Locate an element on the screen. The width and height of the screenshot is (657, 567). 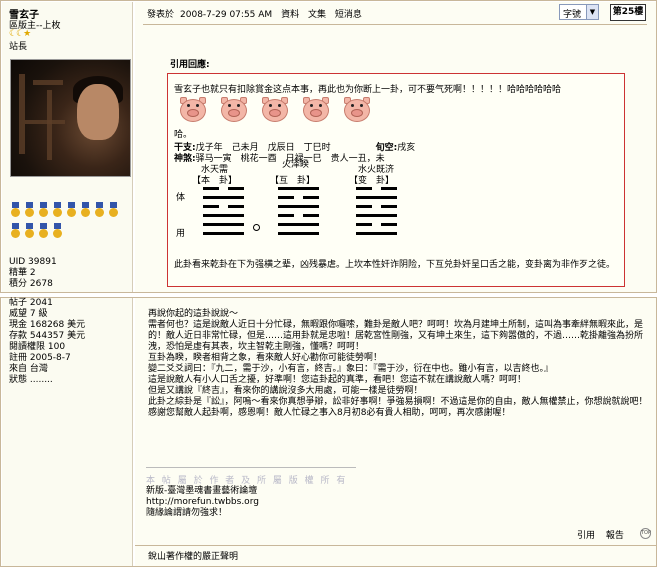
avatar is located at coordinates (70, 118).